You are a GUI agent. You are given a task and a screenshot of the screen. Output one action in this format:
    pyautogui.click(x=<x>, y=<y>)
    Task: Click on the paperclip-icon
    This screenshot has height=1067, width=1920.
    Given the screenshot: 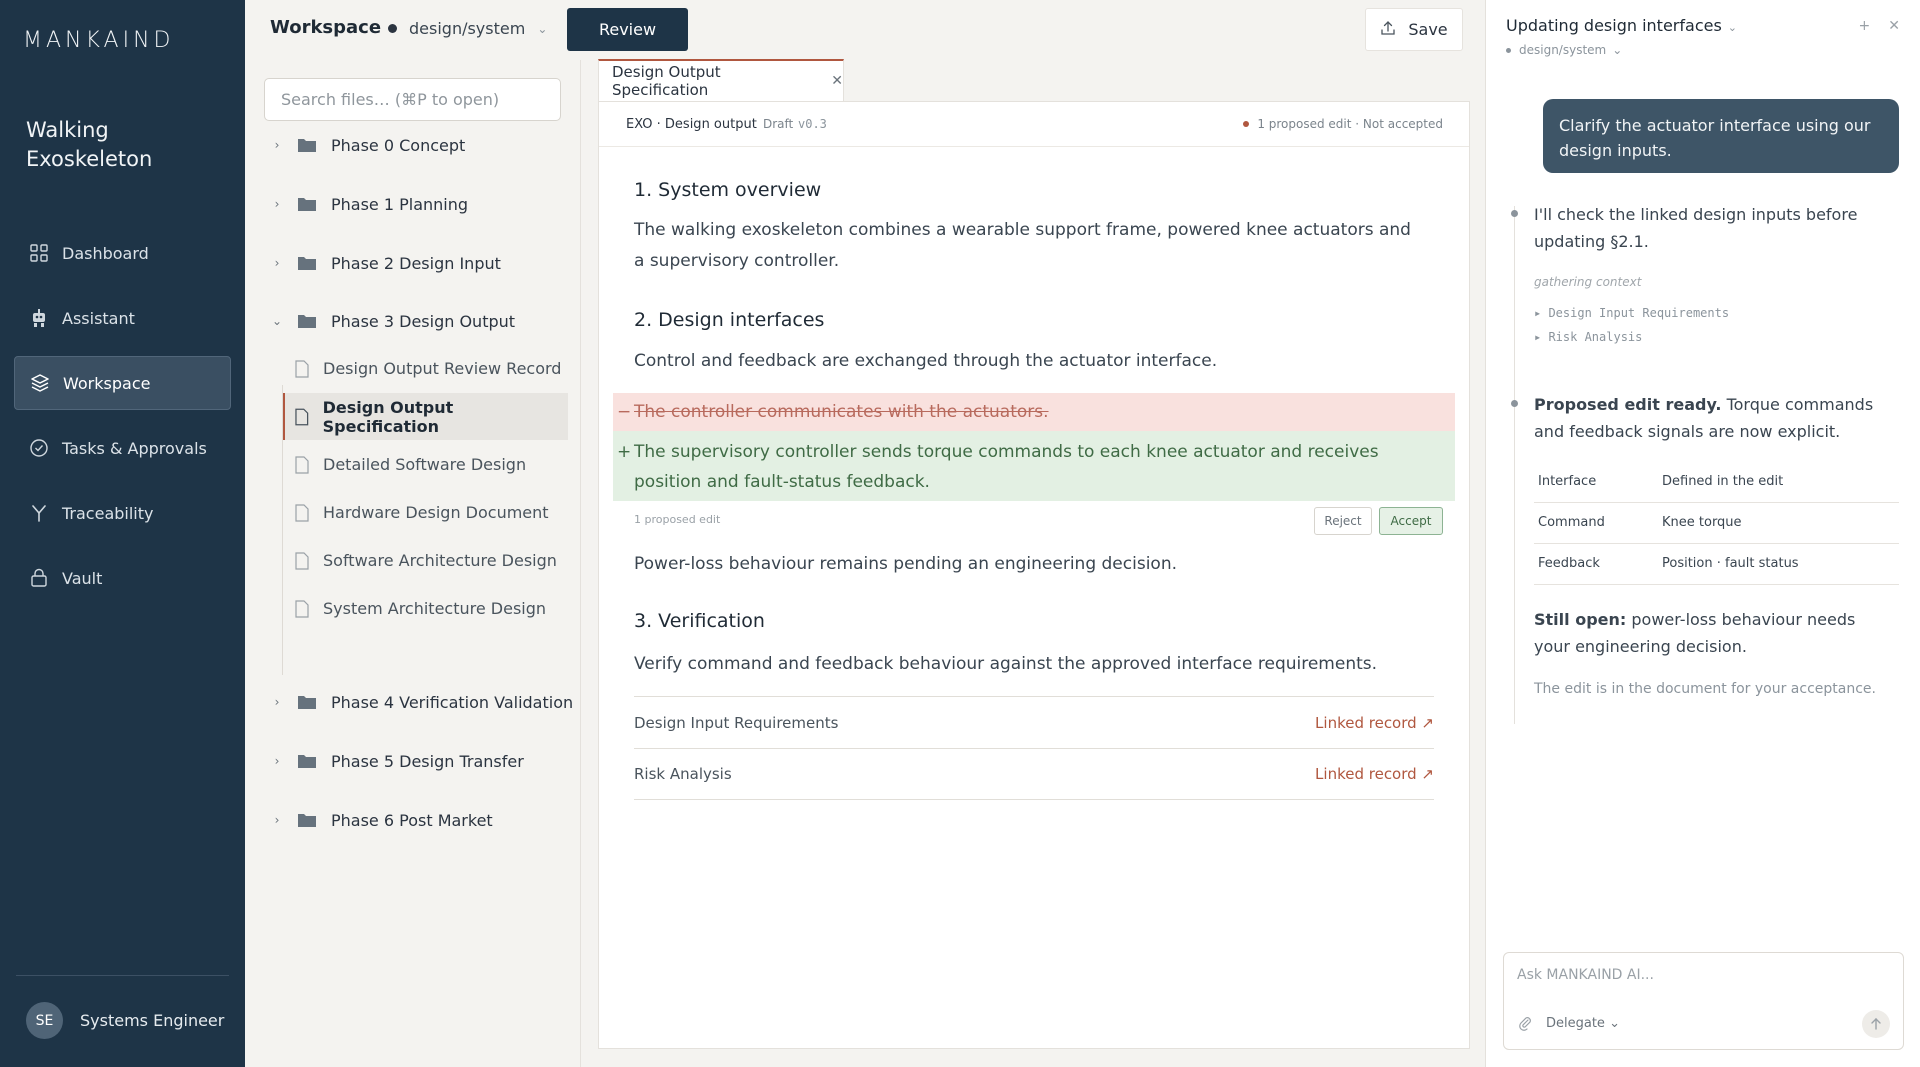 What is the action you would take?
    pyautogui.click(x=1525, y=1025)
    